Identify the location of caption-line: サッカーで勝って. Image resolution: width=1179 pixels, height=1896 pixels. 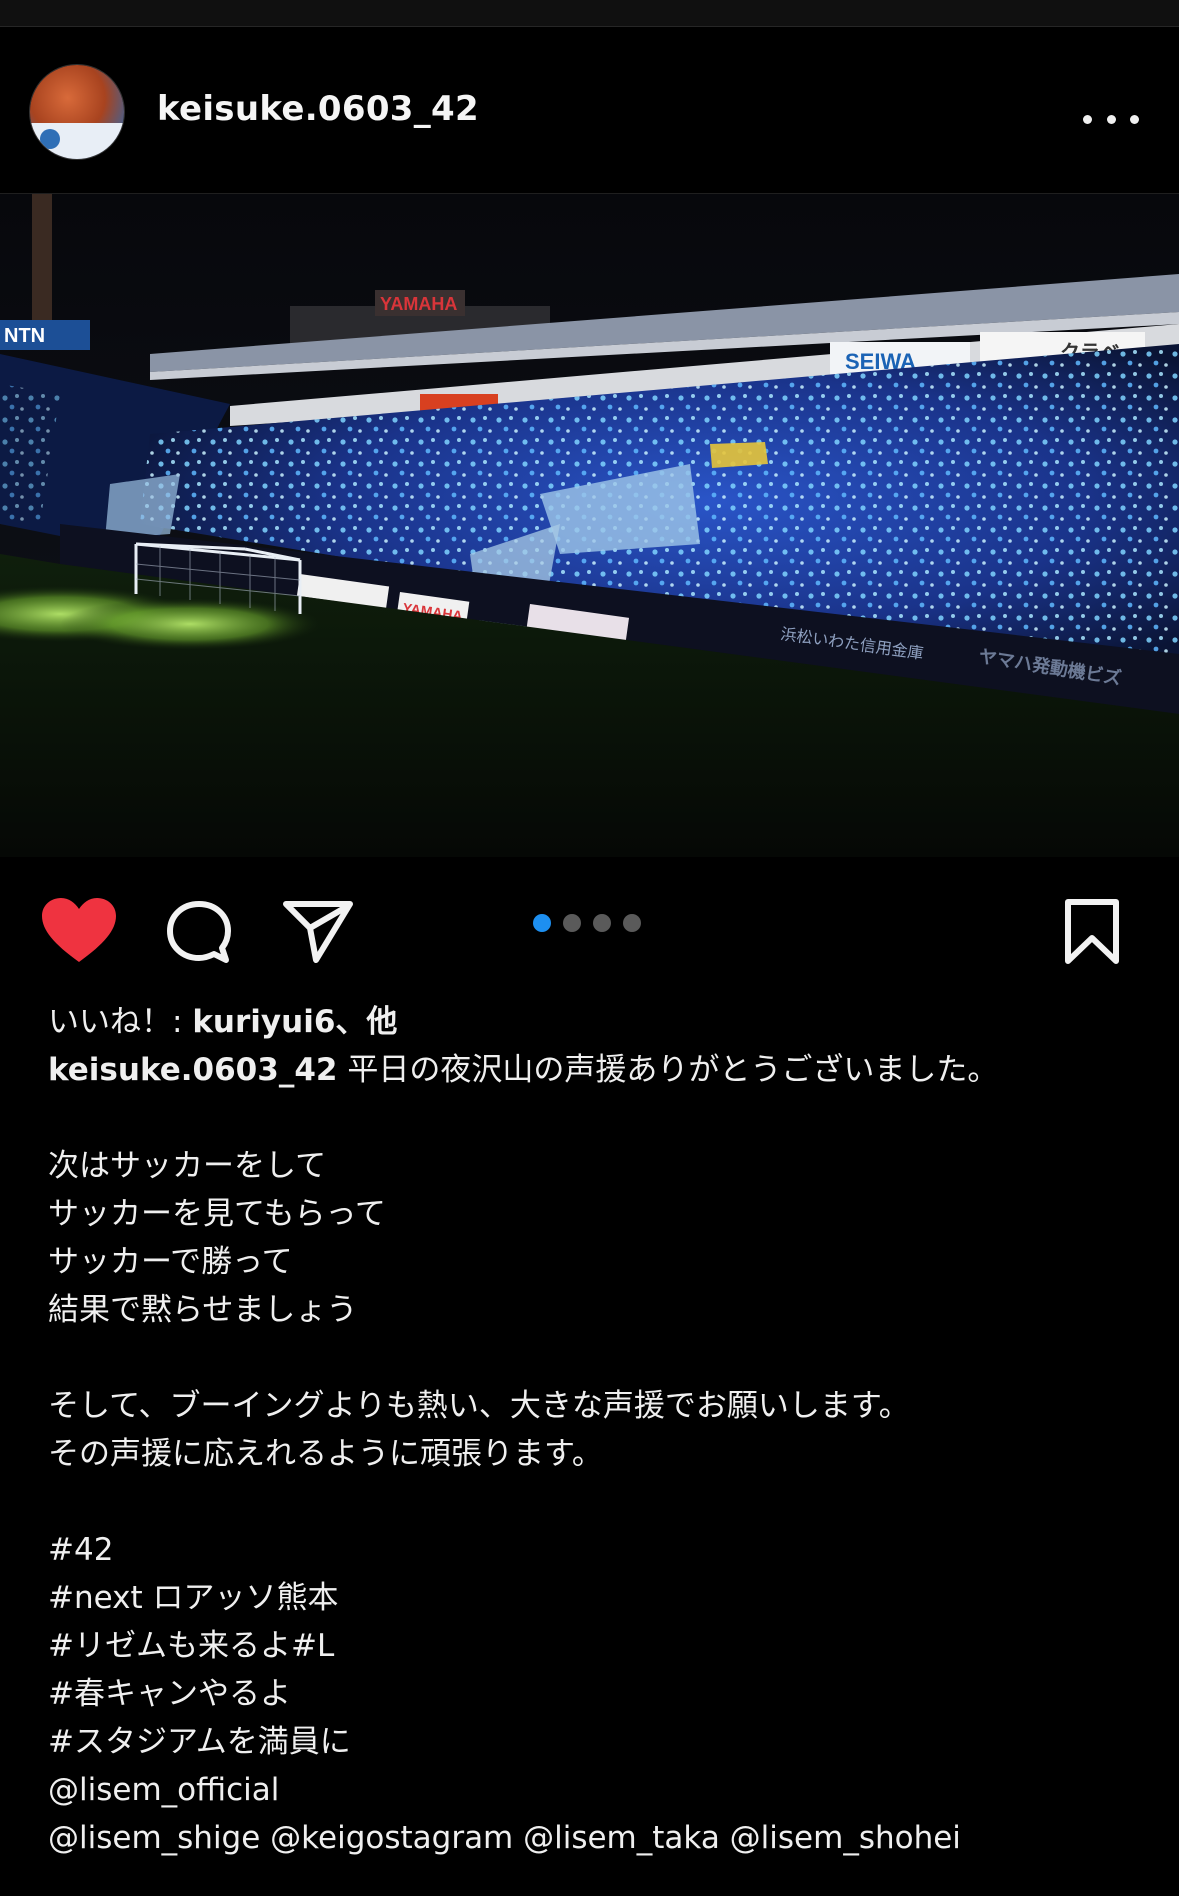
(170, 1262).